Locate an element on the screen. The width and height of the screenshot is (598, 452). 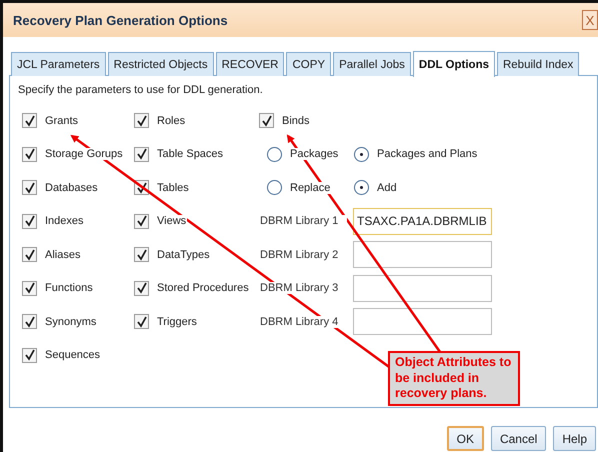
instruction-text: Specify the parameters to use for DDL generation. is located at coordinates (141, 90).